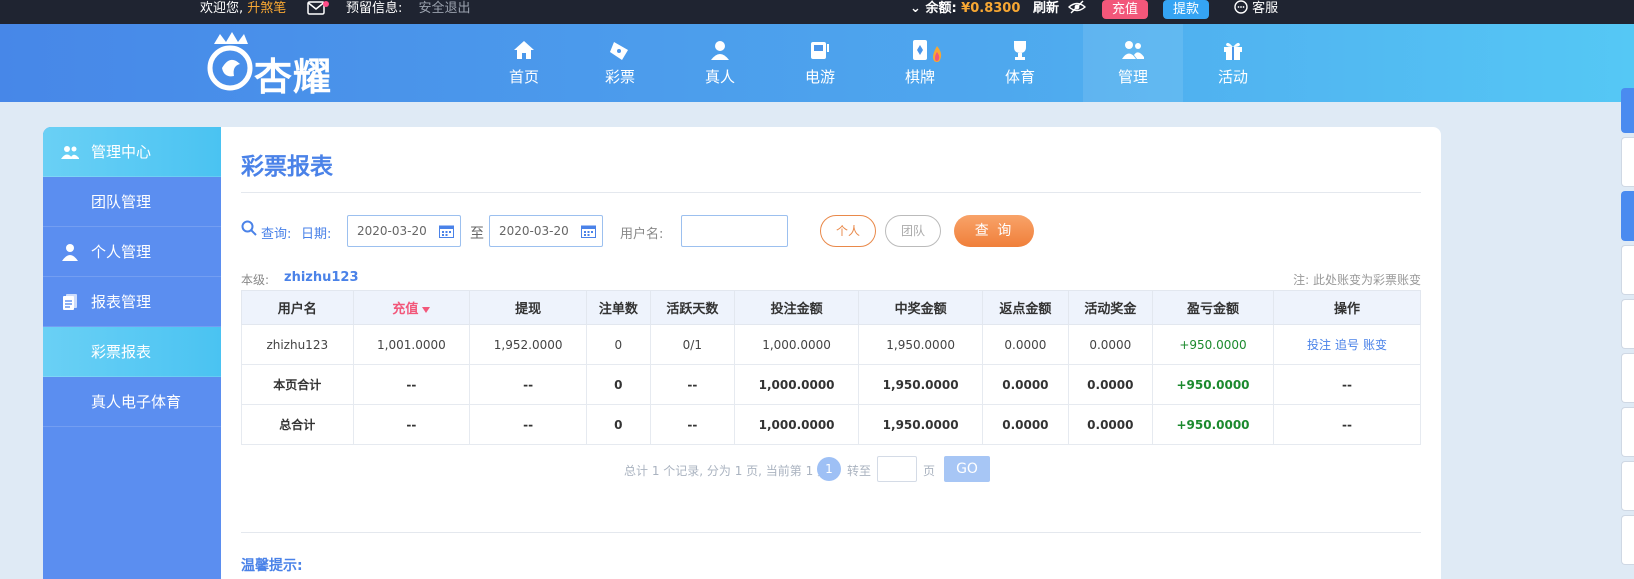 The image size is (1634, 579). What do you see at coordinates (967, 469) in the screenshot?
I see `pager-go-button: GO` at bounding box center [967, 469].